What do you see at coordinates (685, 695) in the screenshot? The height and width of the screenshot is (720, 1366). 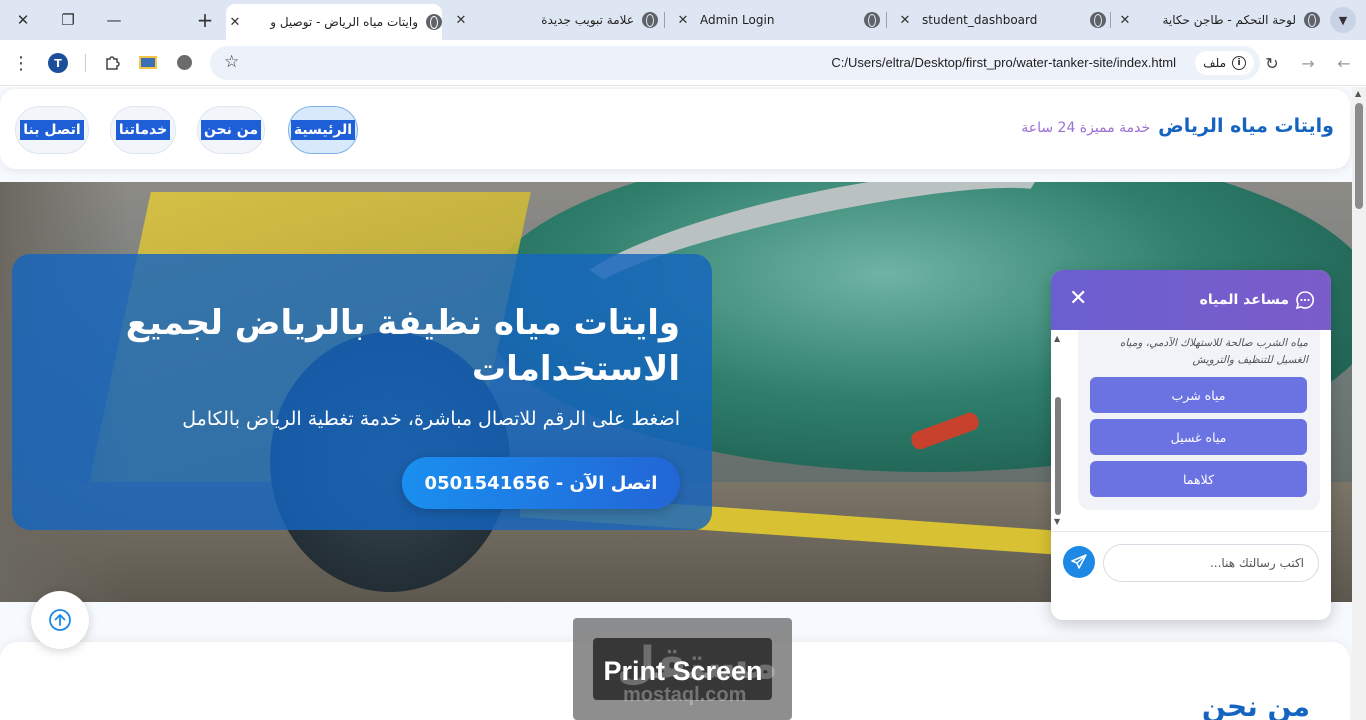 I see `watermark-site: mostaql.com` at bounding box center [685, 695].